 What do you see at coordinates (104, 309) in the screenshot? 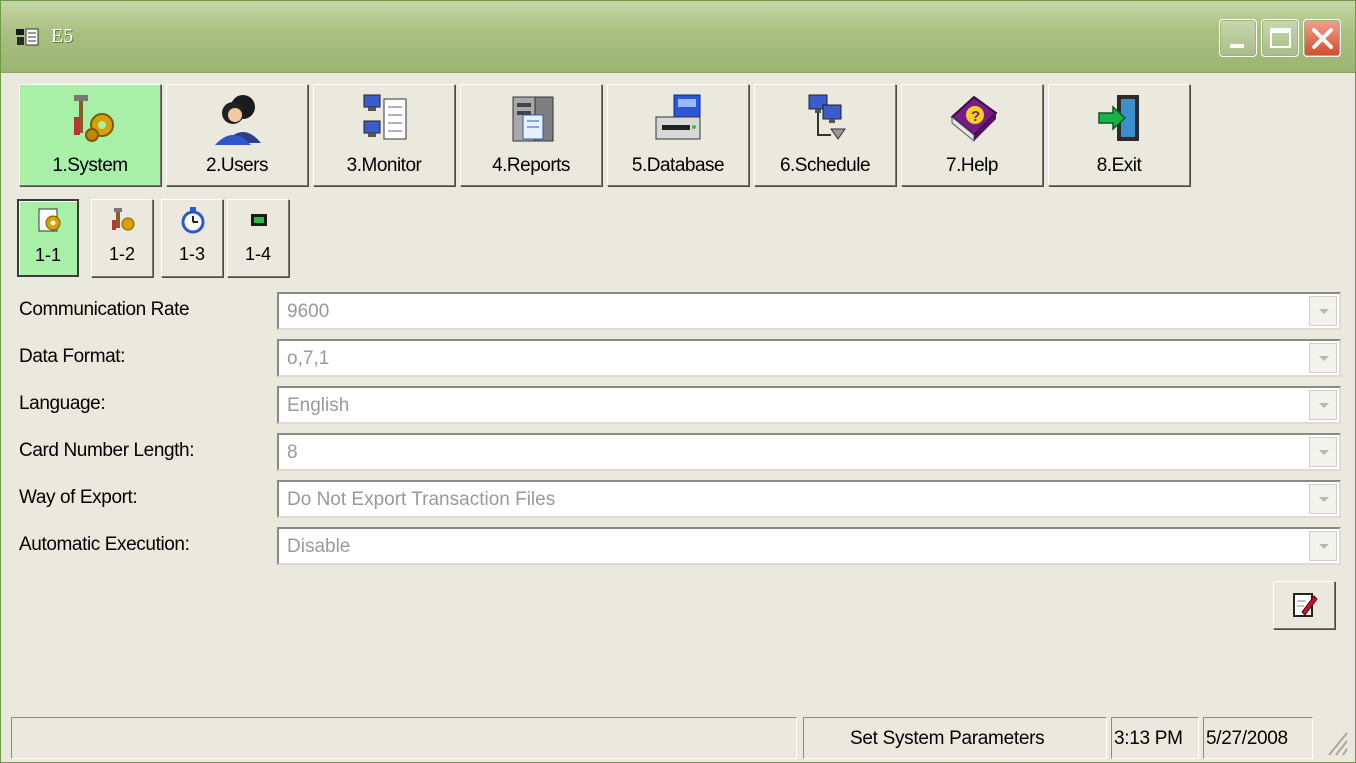
I see `communication-rate-label: Communication Rate` at bounding box center [104, 309].